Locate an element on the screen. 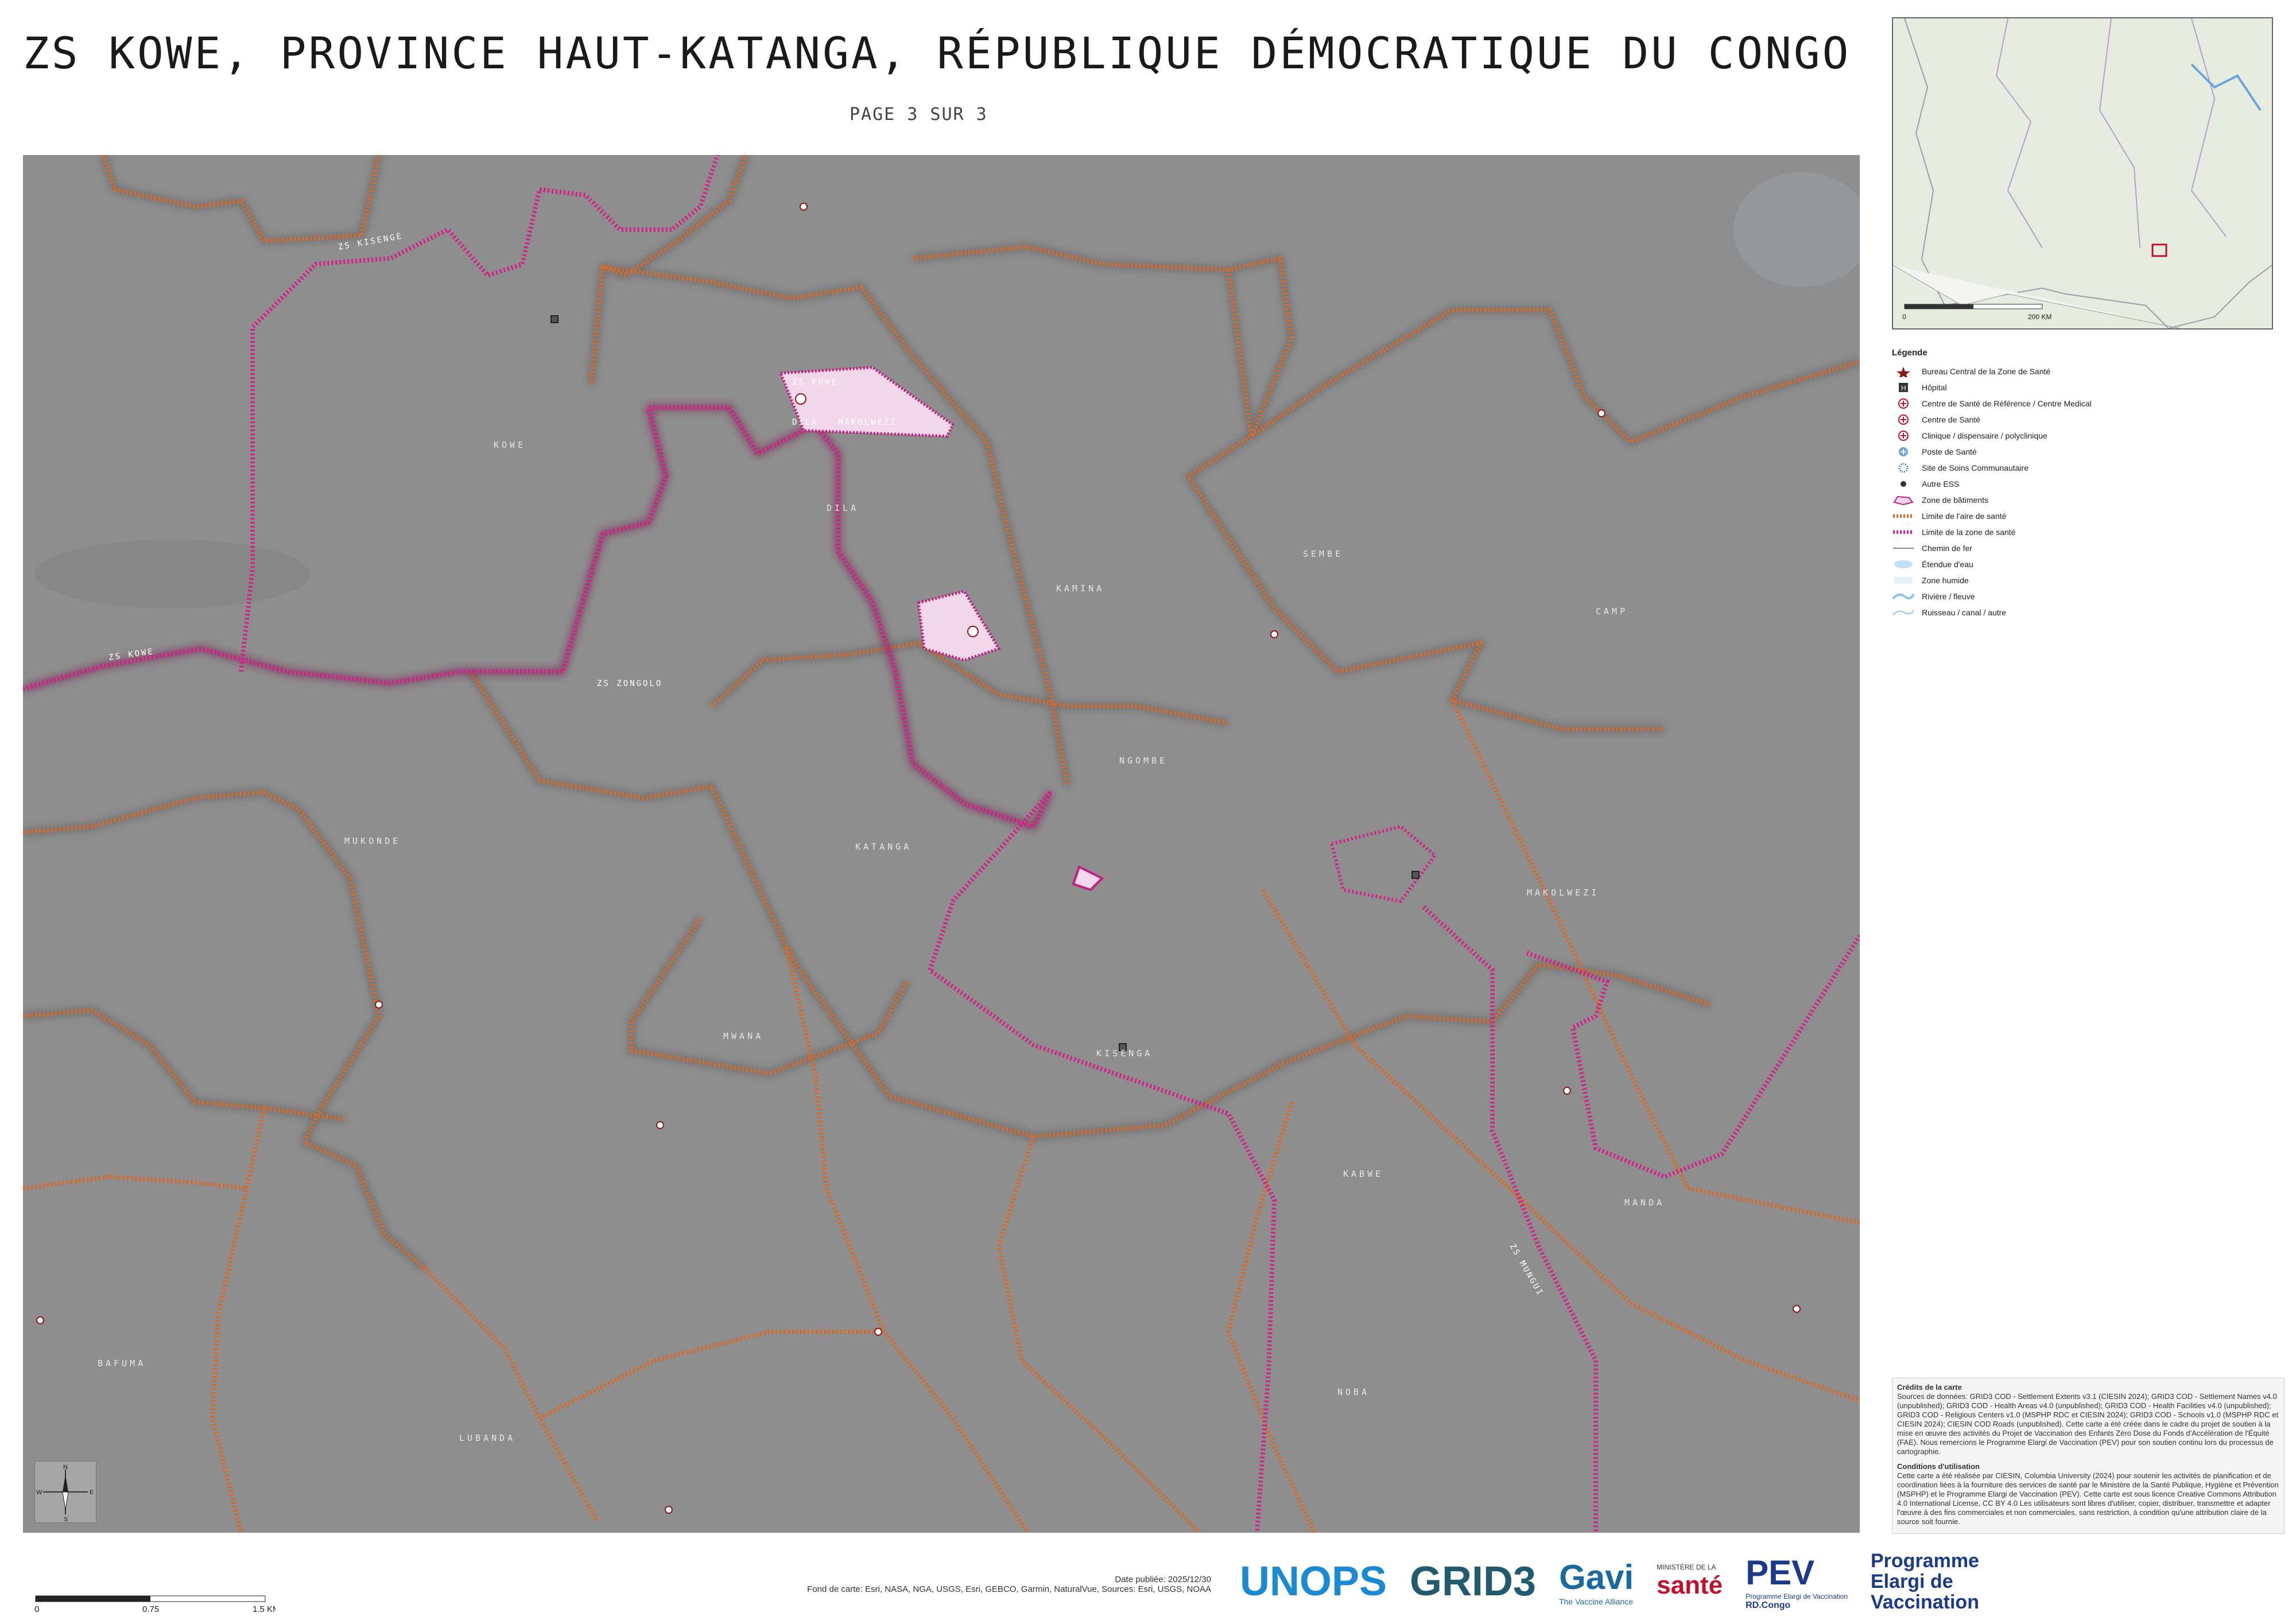 The width and height of the screenshot is (2296, 1624). area-label: NOBA is located at coordinates (1353, 1392).